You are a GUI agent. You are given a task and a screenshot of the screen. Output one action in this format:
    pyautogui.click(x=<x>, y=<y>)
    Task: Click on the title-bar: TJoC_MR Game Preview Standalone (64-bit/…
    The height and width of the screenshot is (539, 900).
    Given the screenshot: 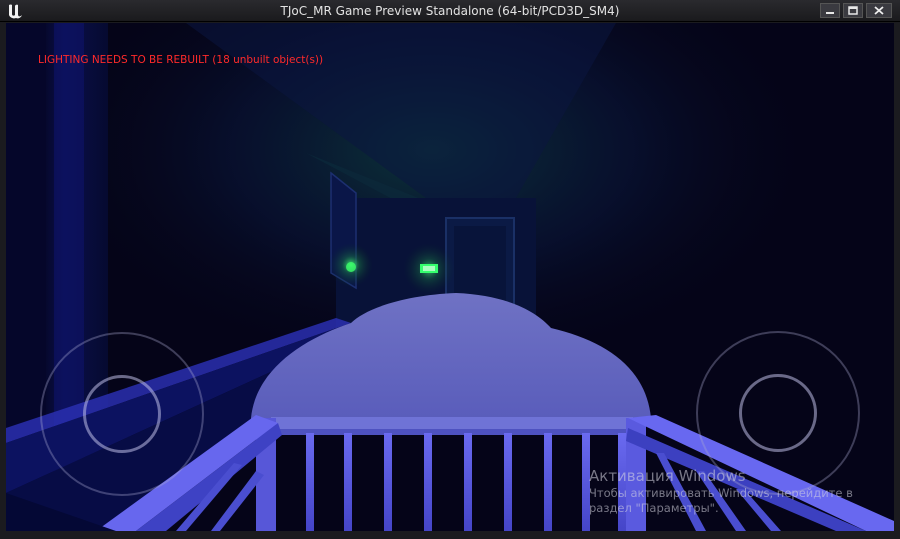 What is the action you would take?
    pyautogui.click(x=450, y=11)
    